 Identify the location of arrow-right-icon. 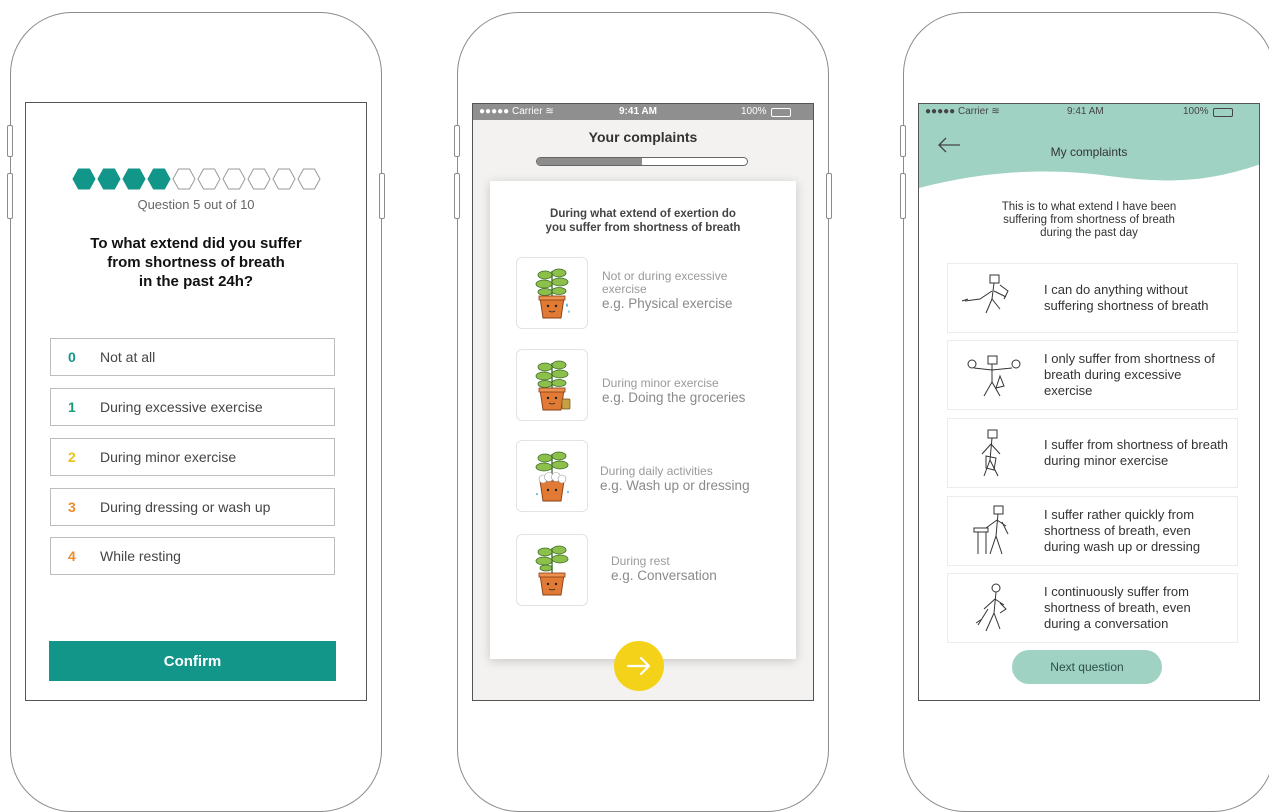
(638, 666).